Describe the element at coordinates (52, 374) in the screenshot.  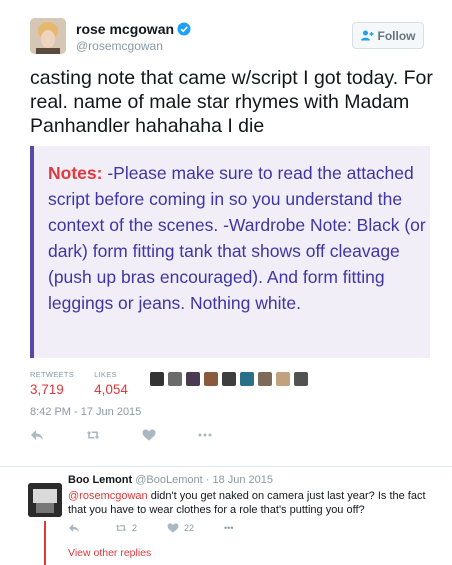
I see `retweets-label: RETWEETS` at that location.